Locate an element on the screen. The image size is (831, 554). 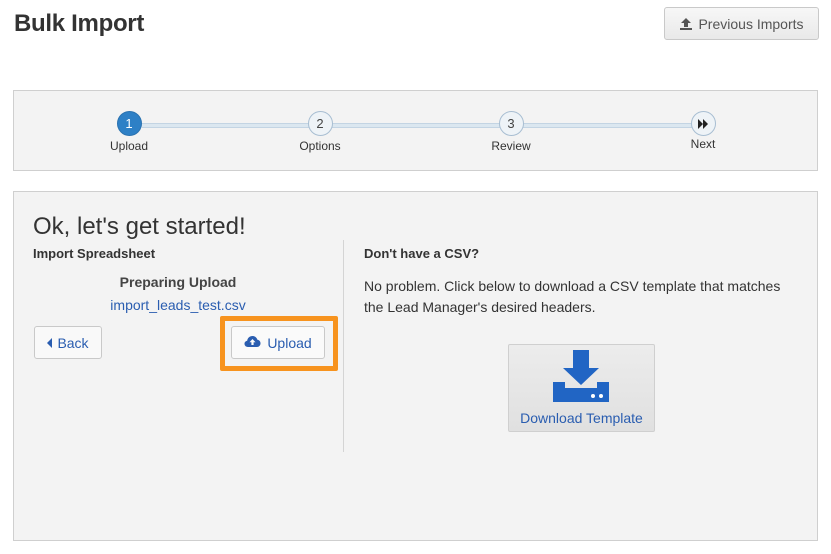
previous-imports-button: Previous Imports is located at coordinates (741, 23).